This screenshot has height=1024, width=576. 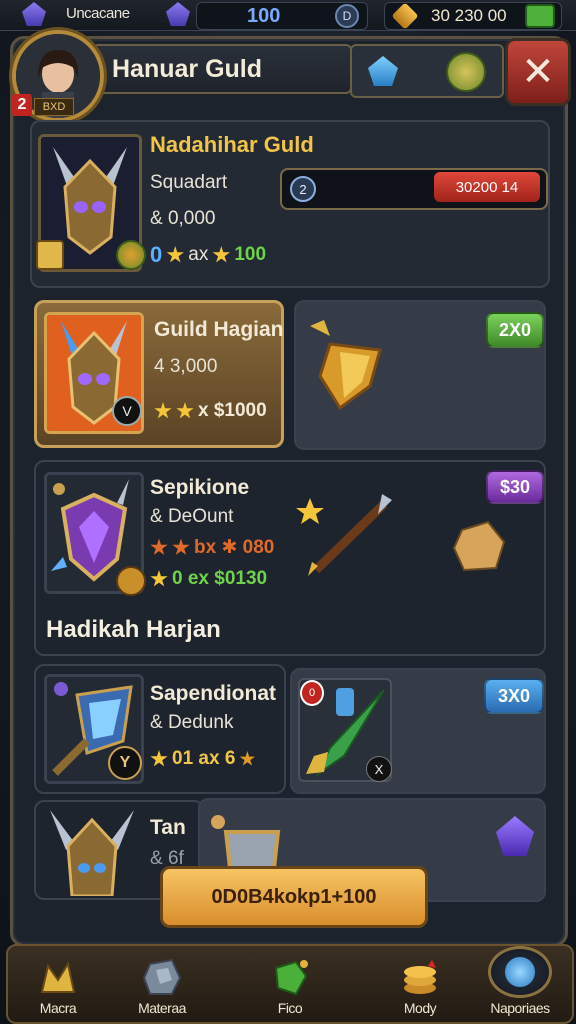 I want to click on rank-icon, so click(x=50, y=255).